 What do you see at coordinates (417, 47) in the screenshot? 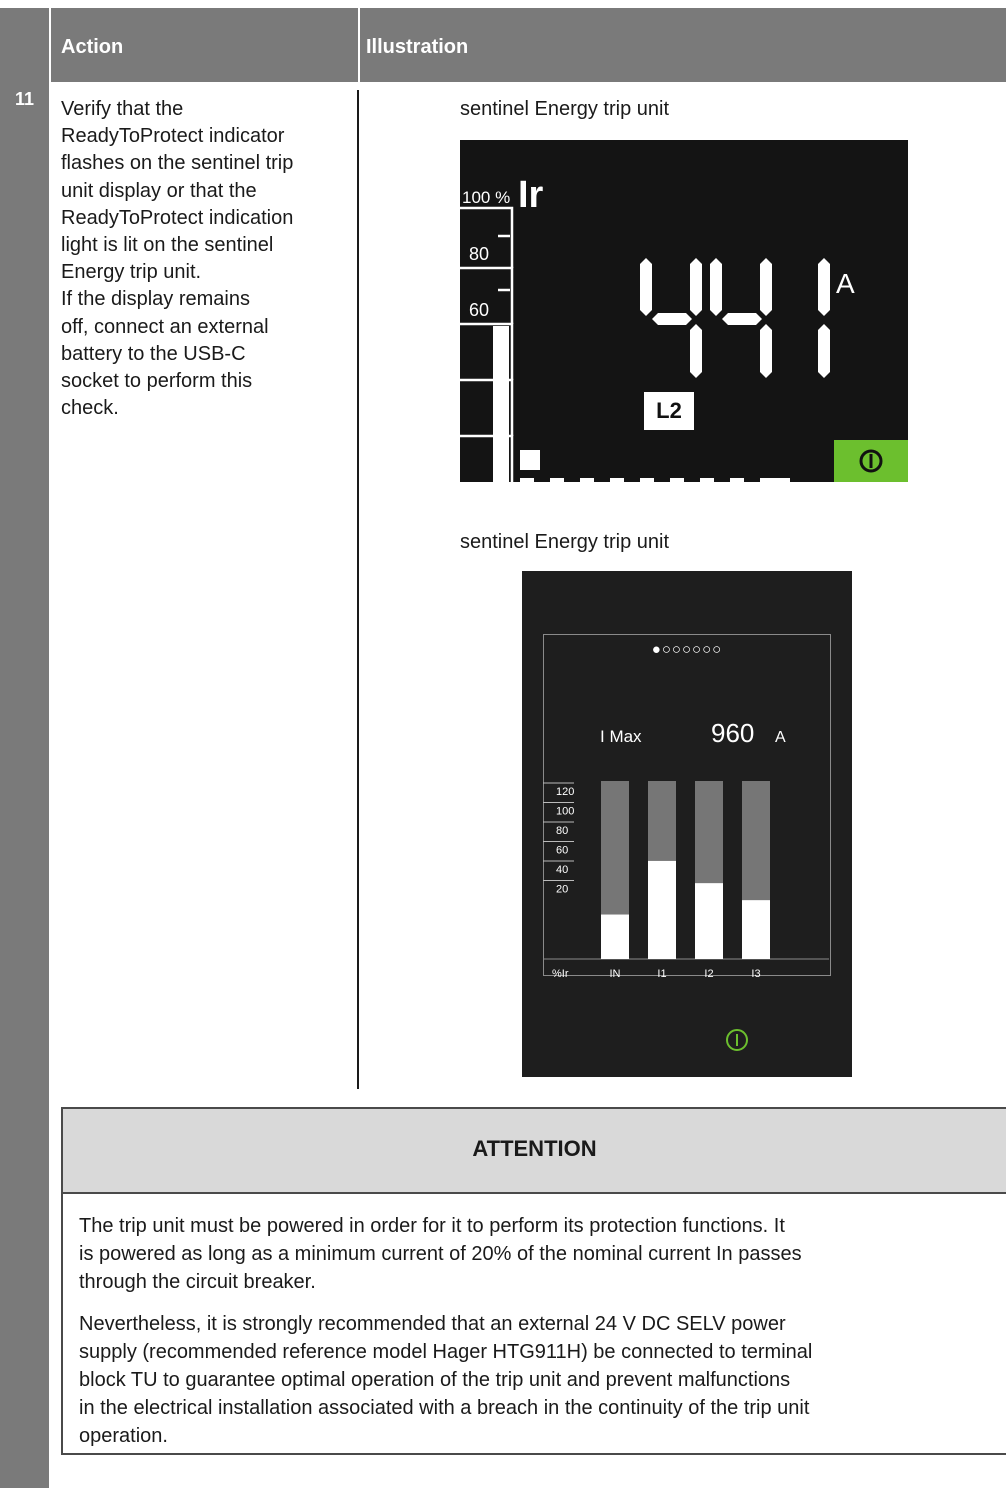
I see `header-illustration: Illustration` at bounding box center [417, 47].